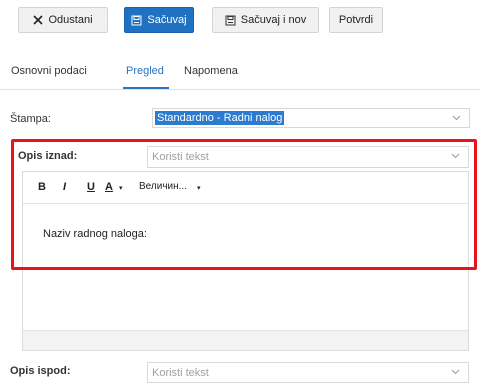  Describe the element at coordinates (273, 20) in the screenshot. I see `save-new-button-label: Sačuvaj i nov` at that location.